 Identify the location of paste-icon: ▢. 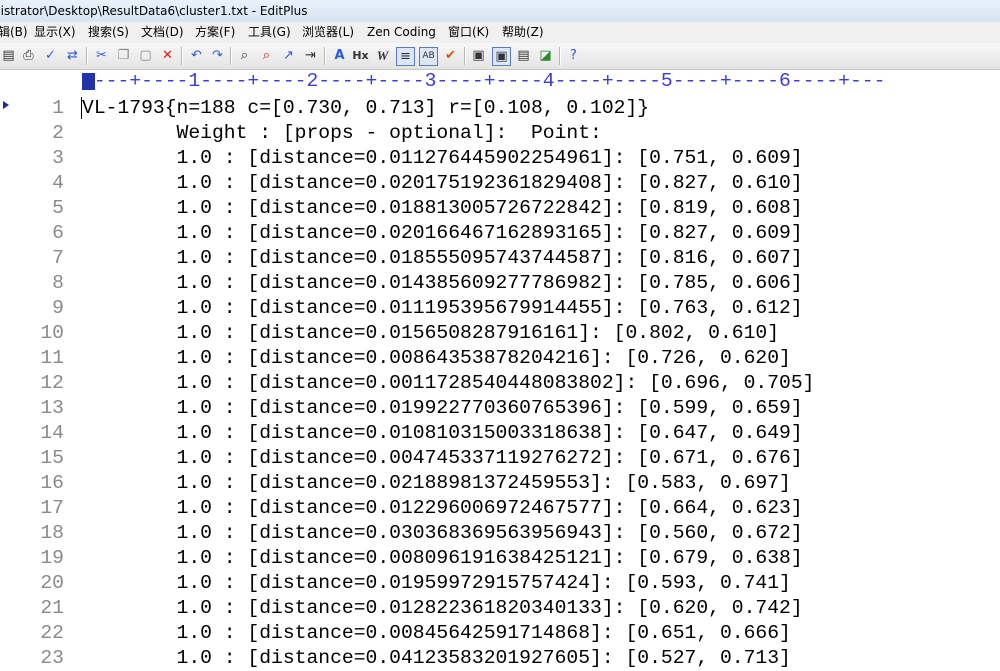
(145, 55).